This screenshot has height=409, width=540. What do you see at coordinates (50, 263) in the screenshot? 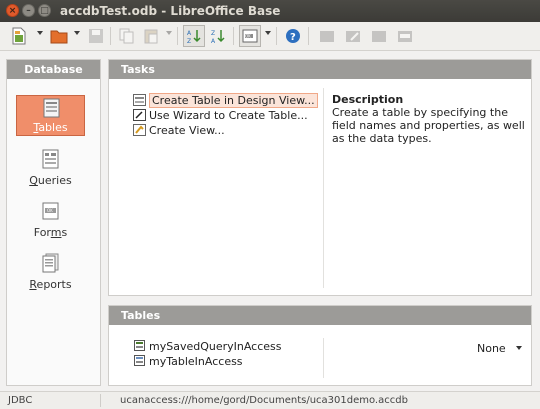
I see `reports-icon` at bounding box center [50, 263].